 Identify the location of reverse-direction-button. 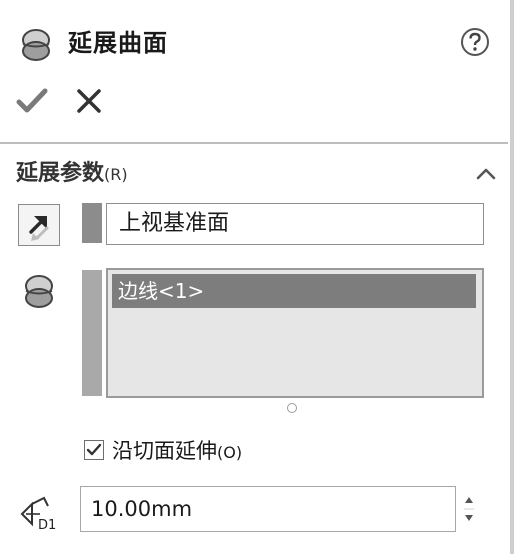
(39, 225).